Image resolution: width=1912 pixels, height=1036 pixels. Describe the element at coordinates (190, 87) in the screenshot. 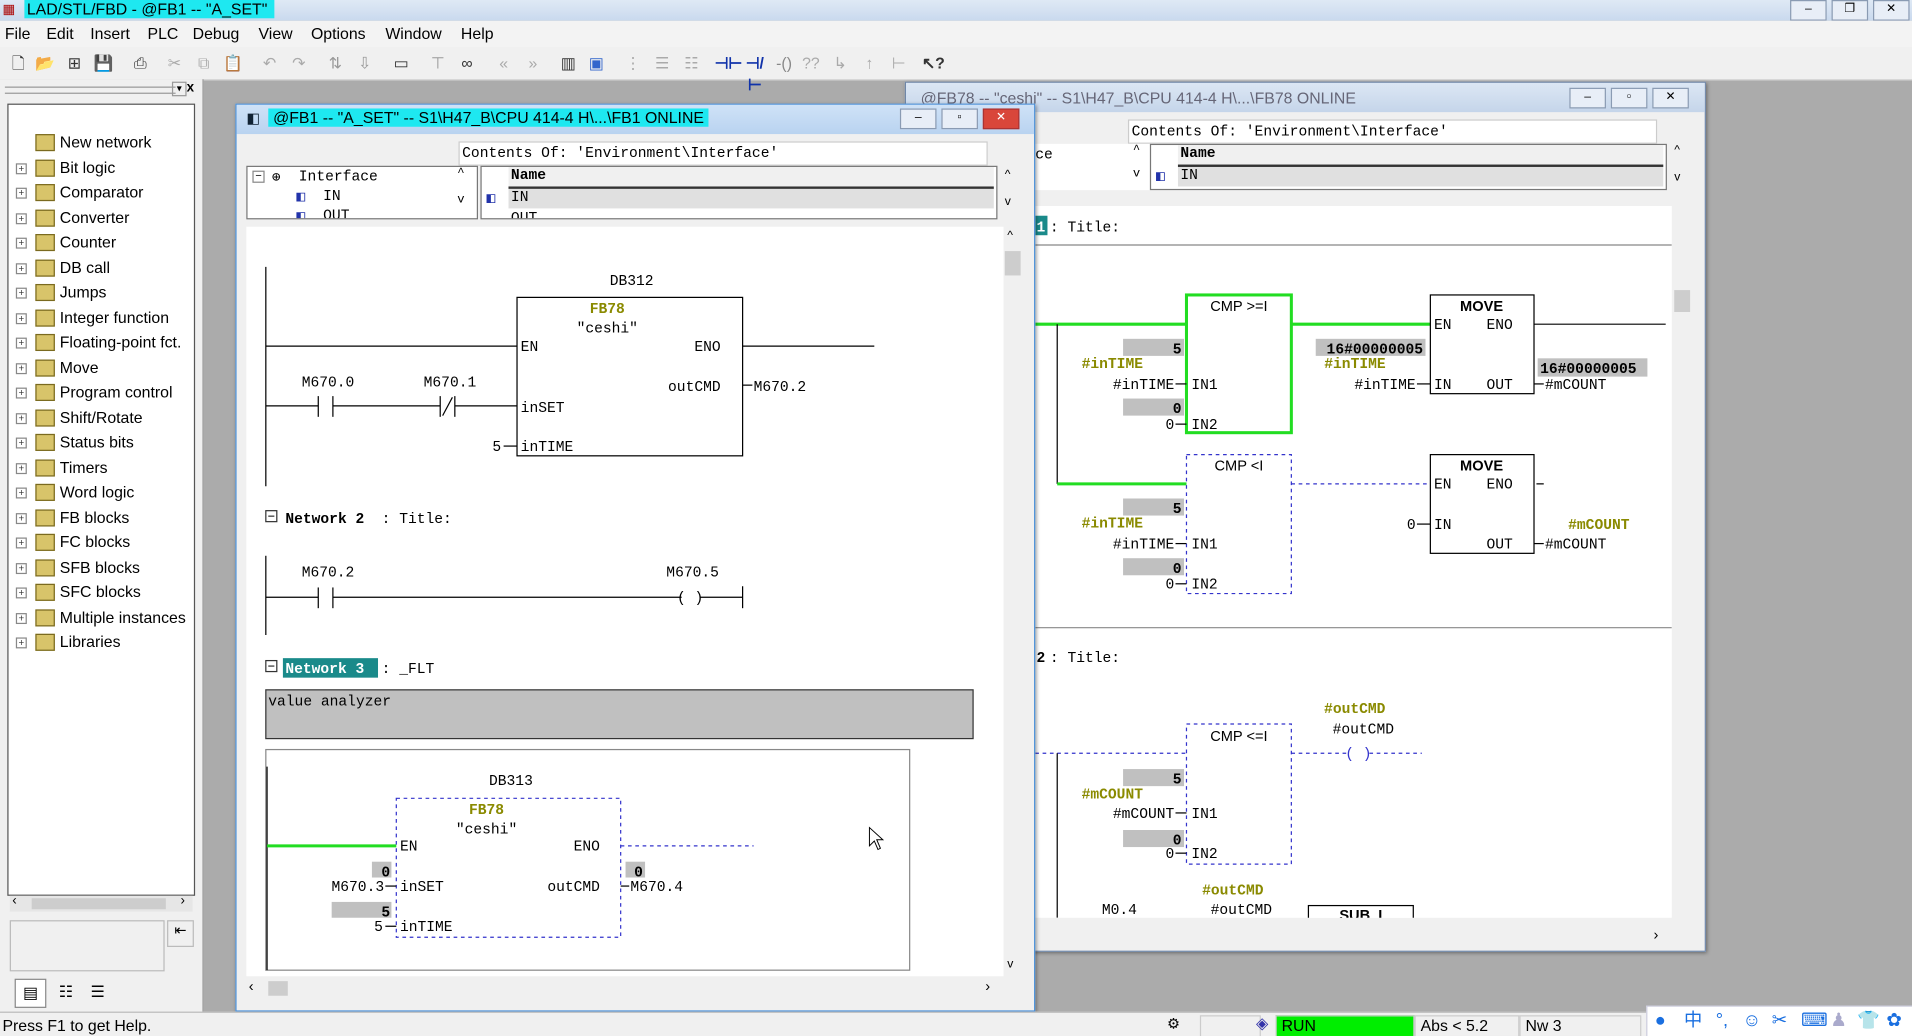

I see `panel-close-icon: x` at that location.